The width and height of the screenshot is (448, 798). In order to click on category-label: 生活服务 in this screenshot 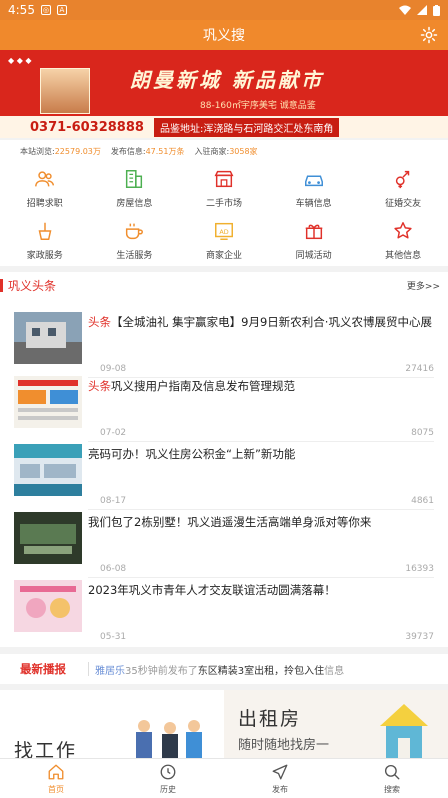, I will do `click(134, 255)`.